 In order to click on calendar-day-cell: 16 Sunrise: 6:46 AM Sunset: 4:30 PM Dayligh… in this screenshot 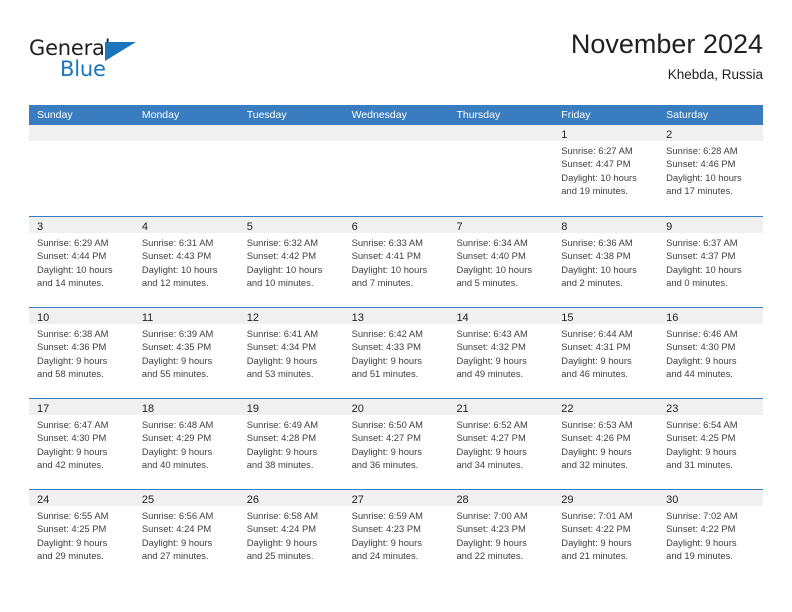, I will do `click(711, 353)`.